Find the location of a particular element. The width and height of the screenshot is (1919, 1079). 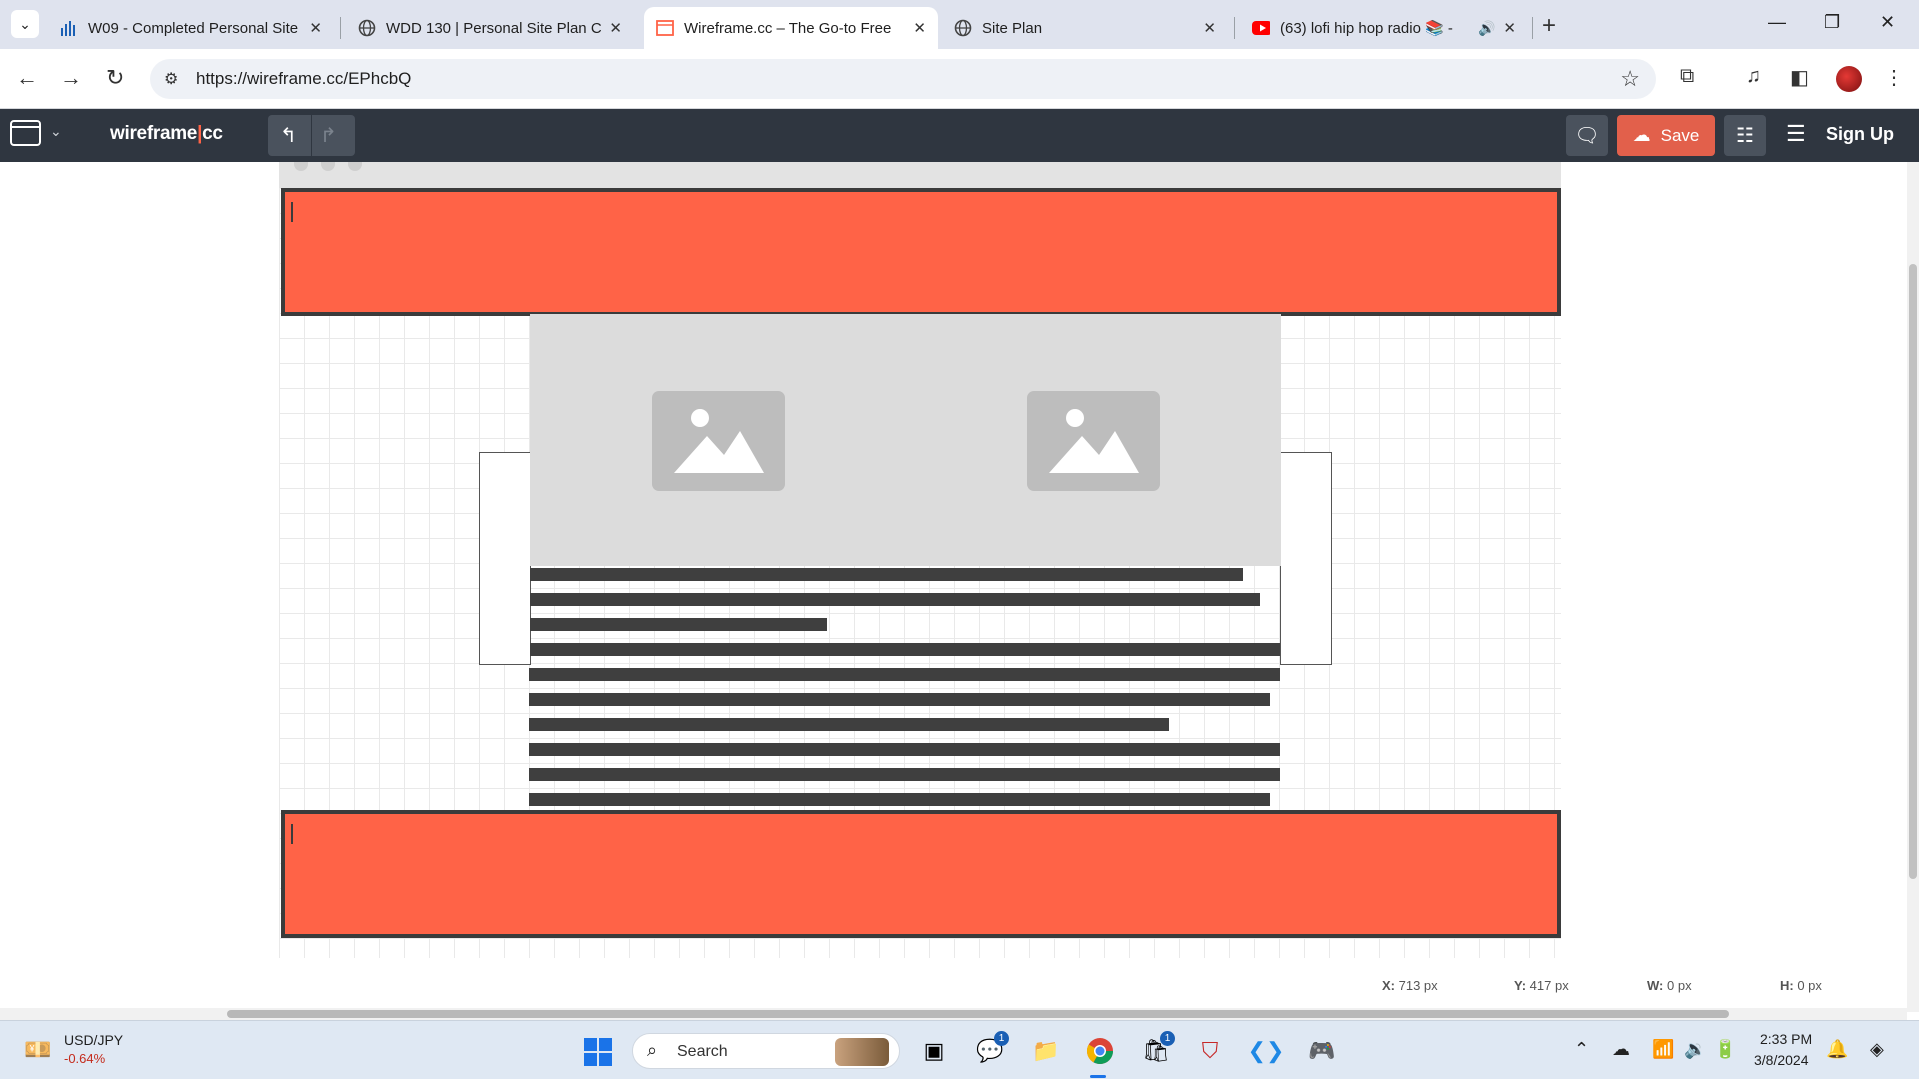

vertical-scrollbar is located at coordinates (1913, 587).